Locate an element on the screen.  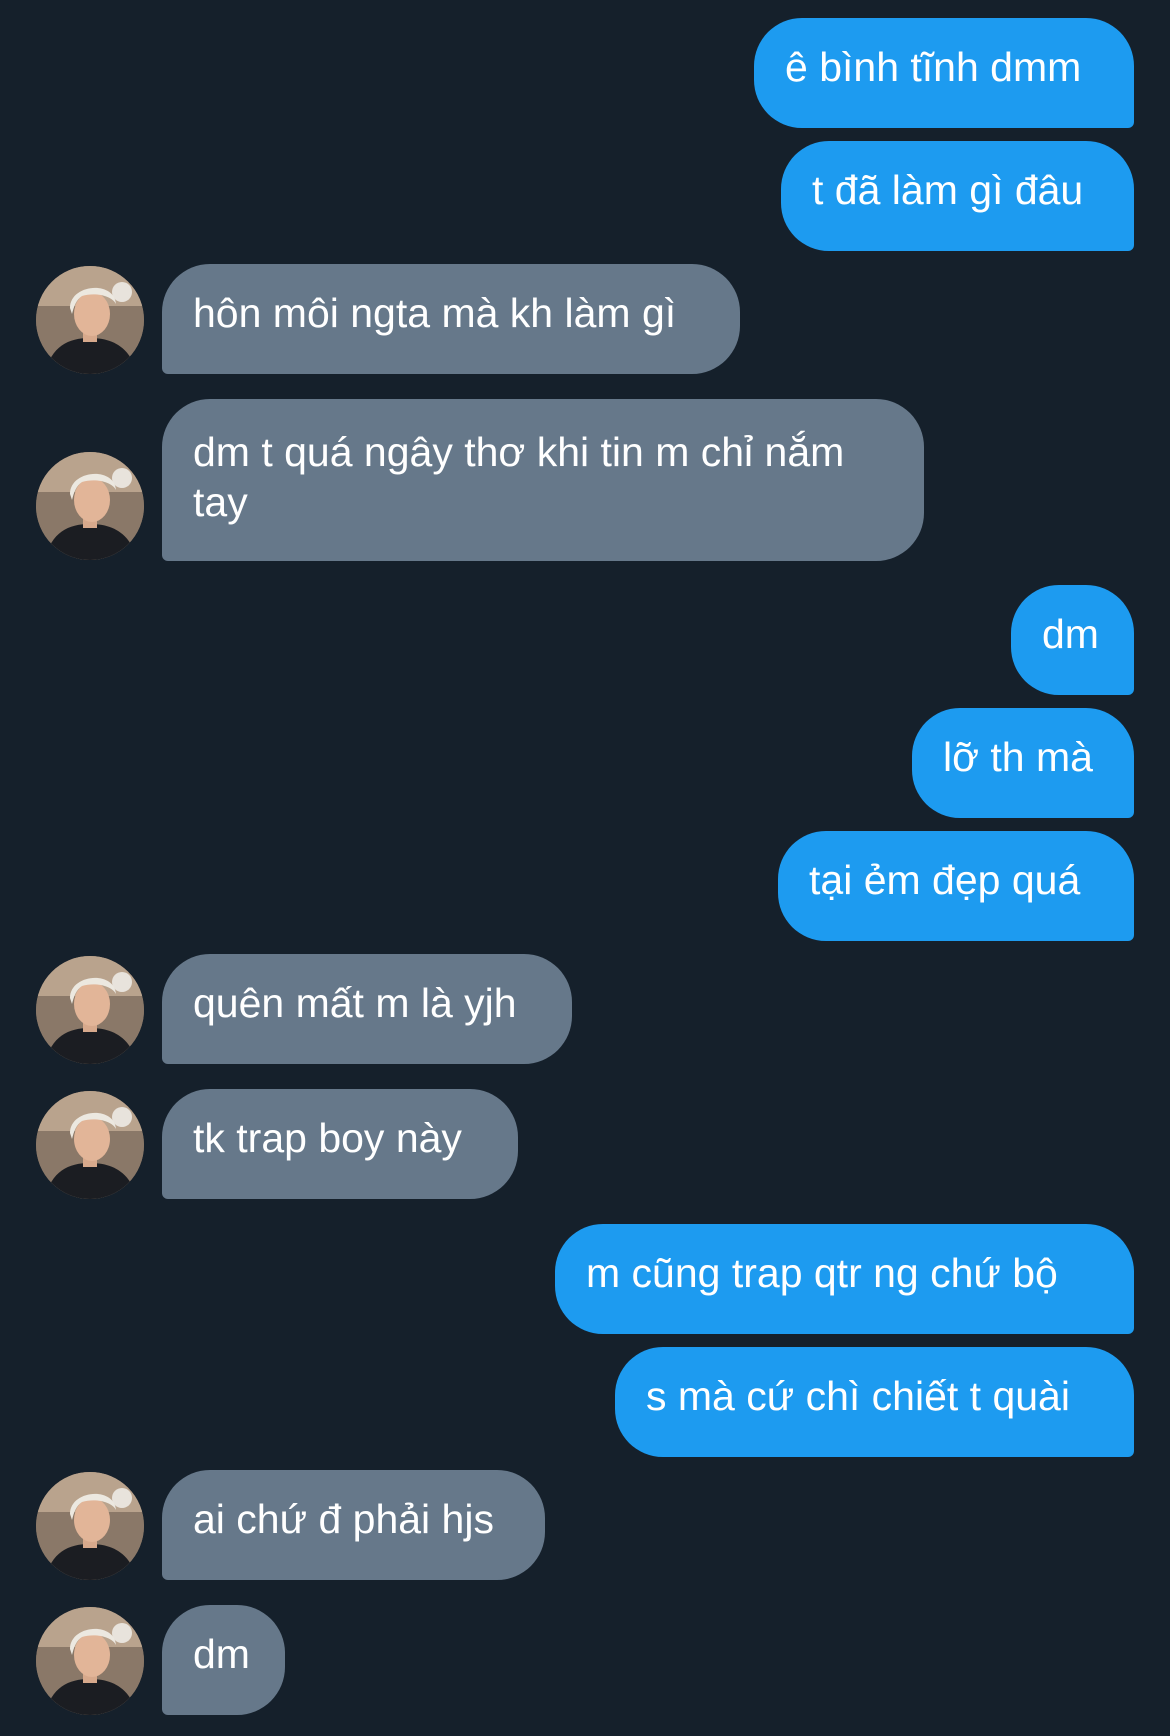
message-text: quên mất m là yjh is located at coordinates (355, 1003).